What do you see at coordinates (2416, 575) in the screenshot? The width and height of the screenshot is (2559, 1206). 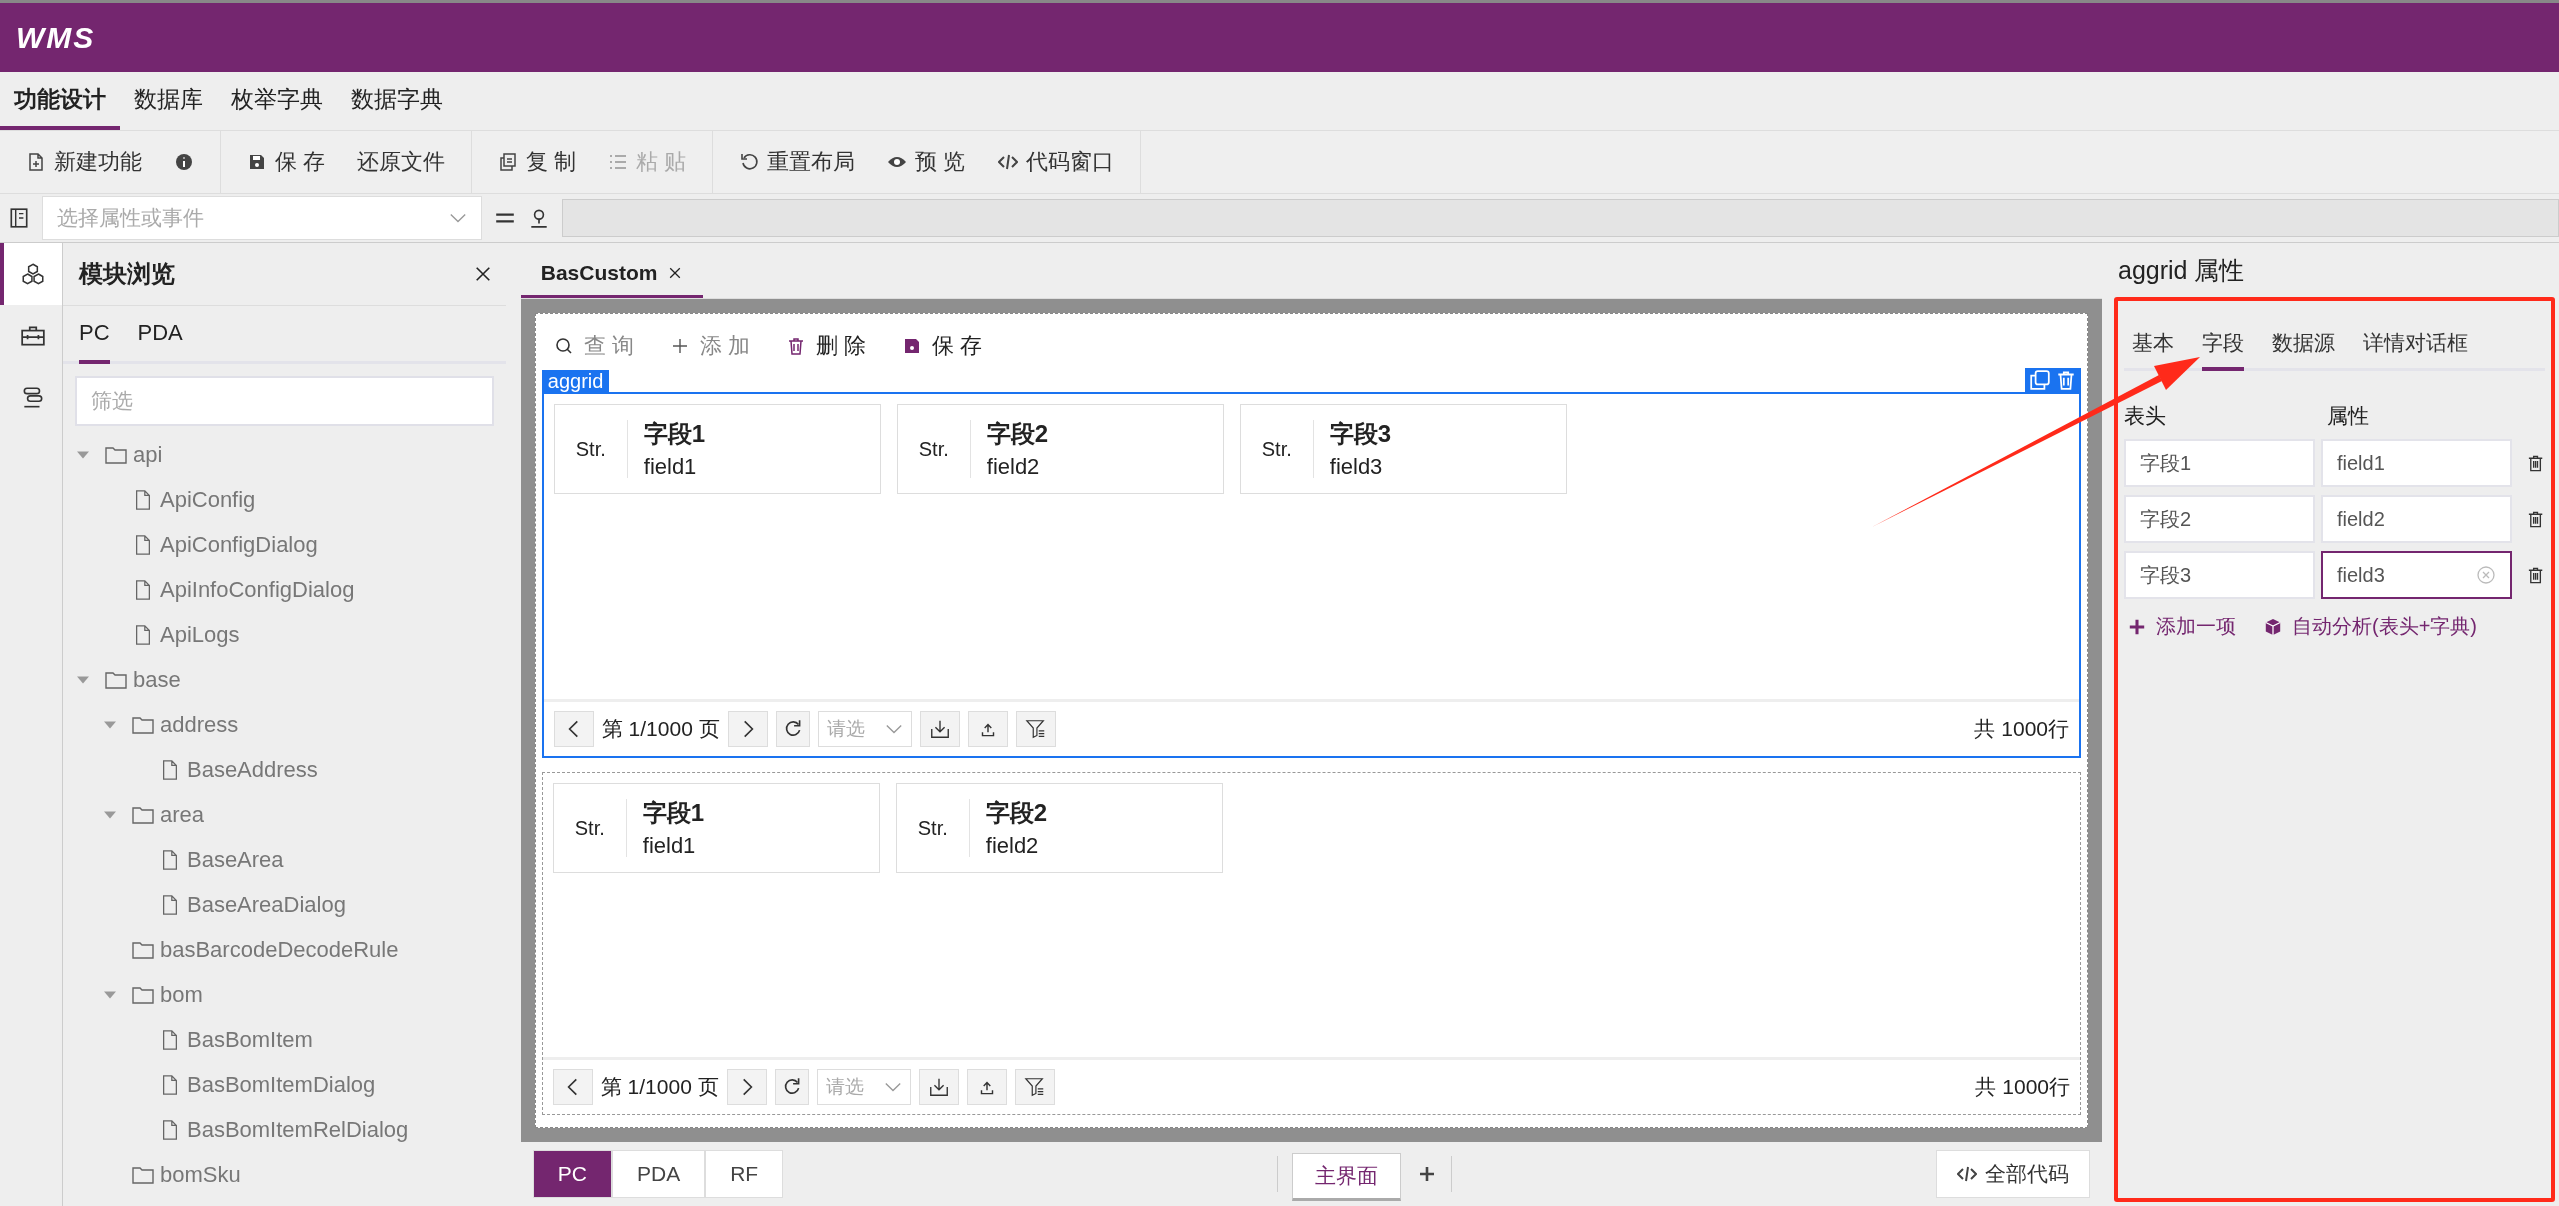 I see `field-input: field3` at bounding box center [2416, 575].